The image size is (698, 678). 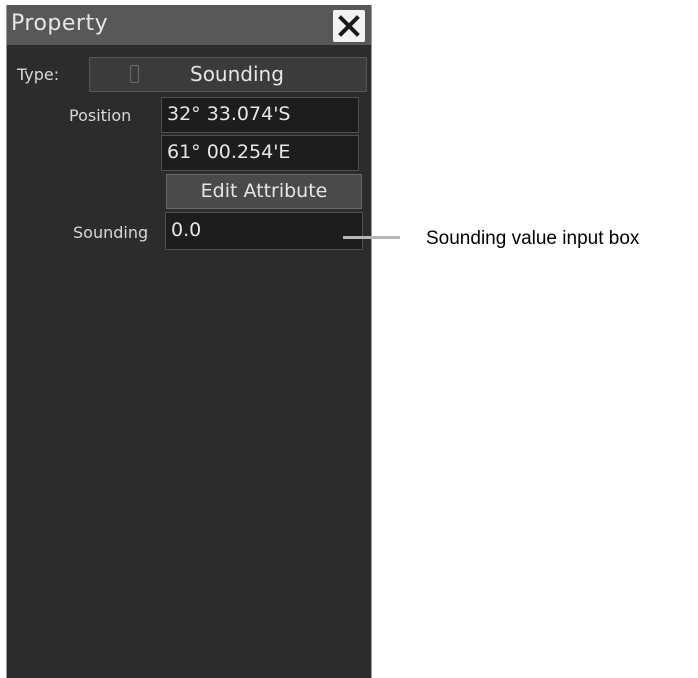 What do you see at coordinates (260, 115) in the screenshot?
I see `latitude-field: 32° 33.074'S` at bounding box center [260, 115].